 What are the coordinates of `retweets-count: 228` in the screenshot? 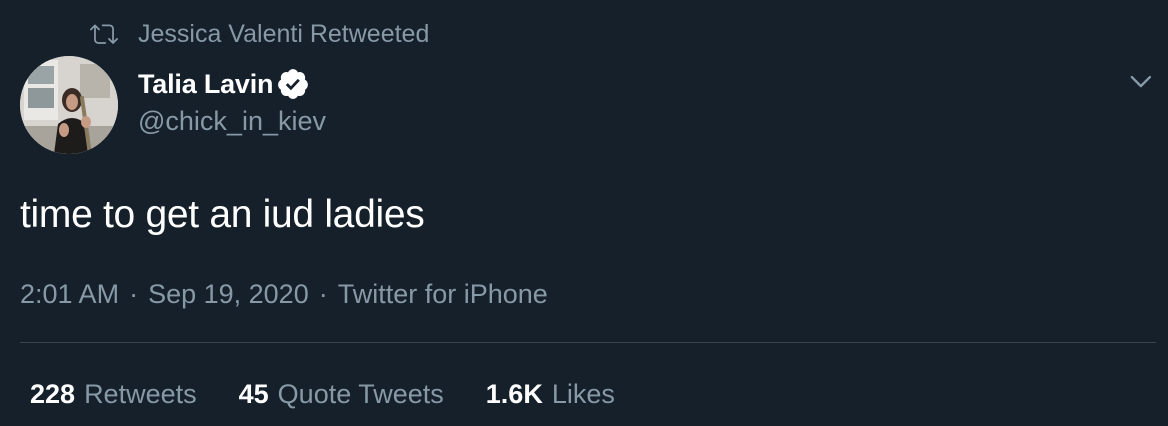 It's located at (53, 393).